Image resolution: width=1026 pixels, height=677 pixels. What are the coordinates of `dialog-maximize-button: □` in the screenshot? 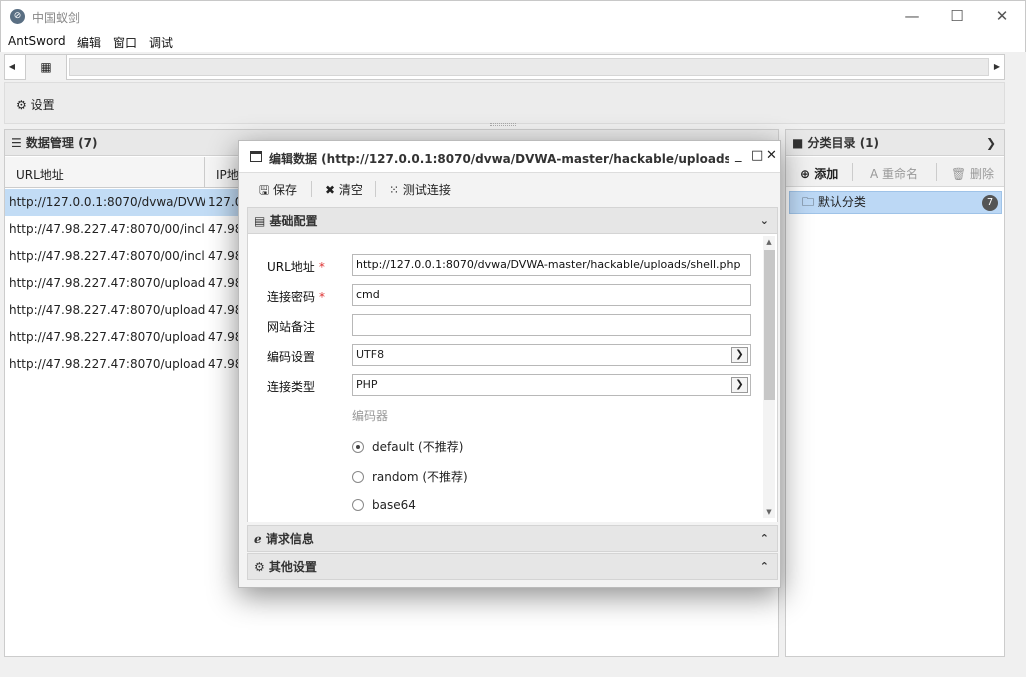 It's located at (757, 155).